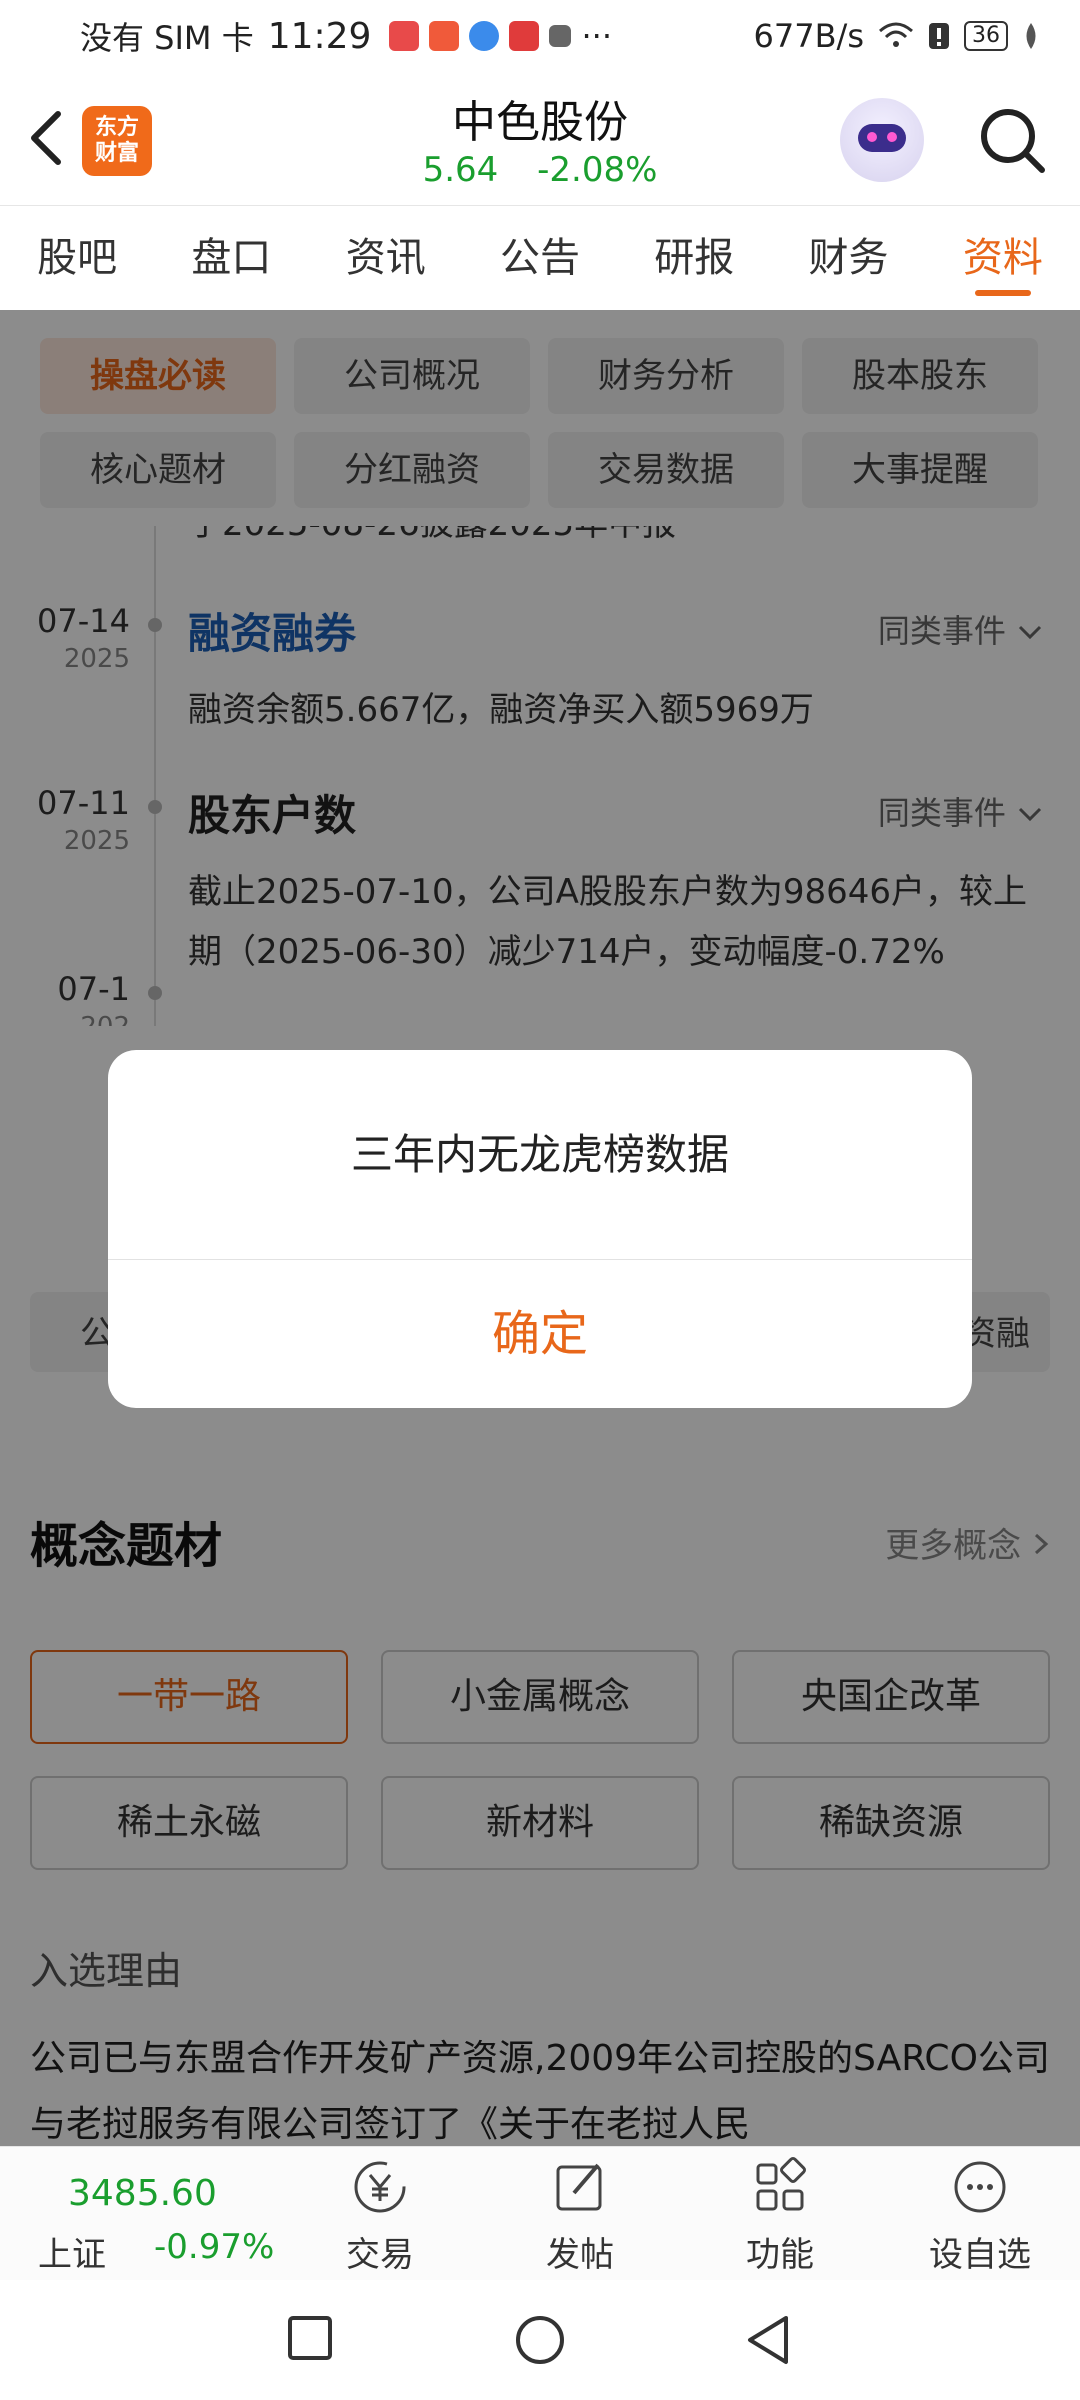 This screenshot has width=1080, height=2400. I want to click on net-speed: 677B/s, so click(808, 36).